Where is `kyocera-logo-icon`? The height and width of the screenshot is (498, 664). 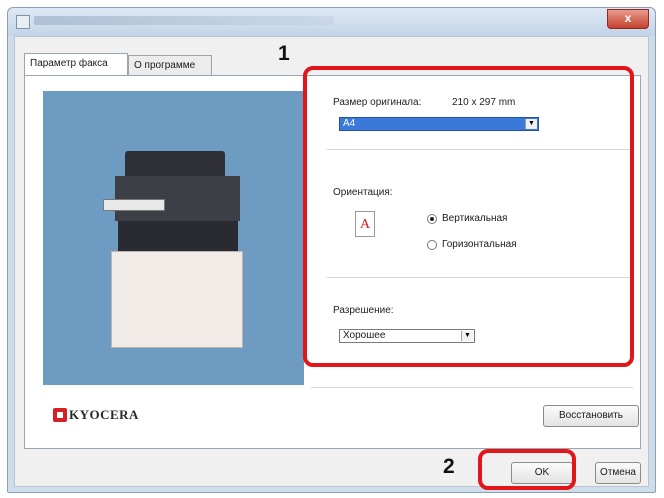
kyocera-logo-icon is located at coordinates (60, 415).